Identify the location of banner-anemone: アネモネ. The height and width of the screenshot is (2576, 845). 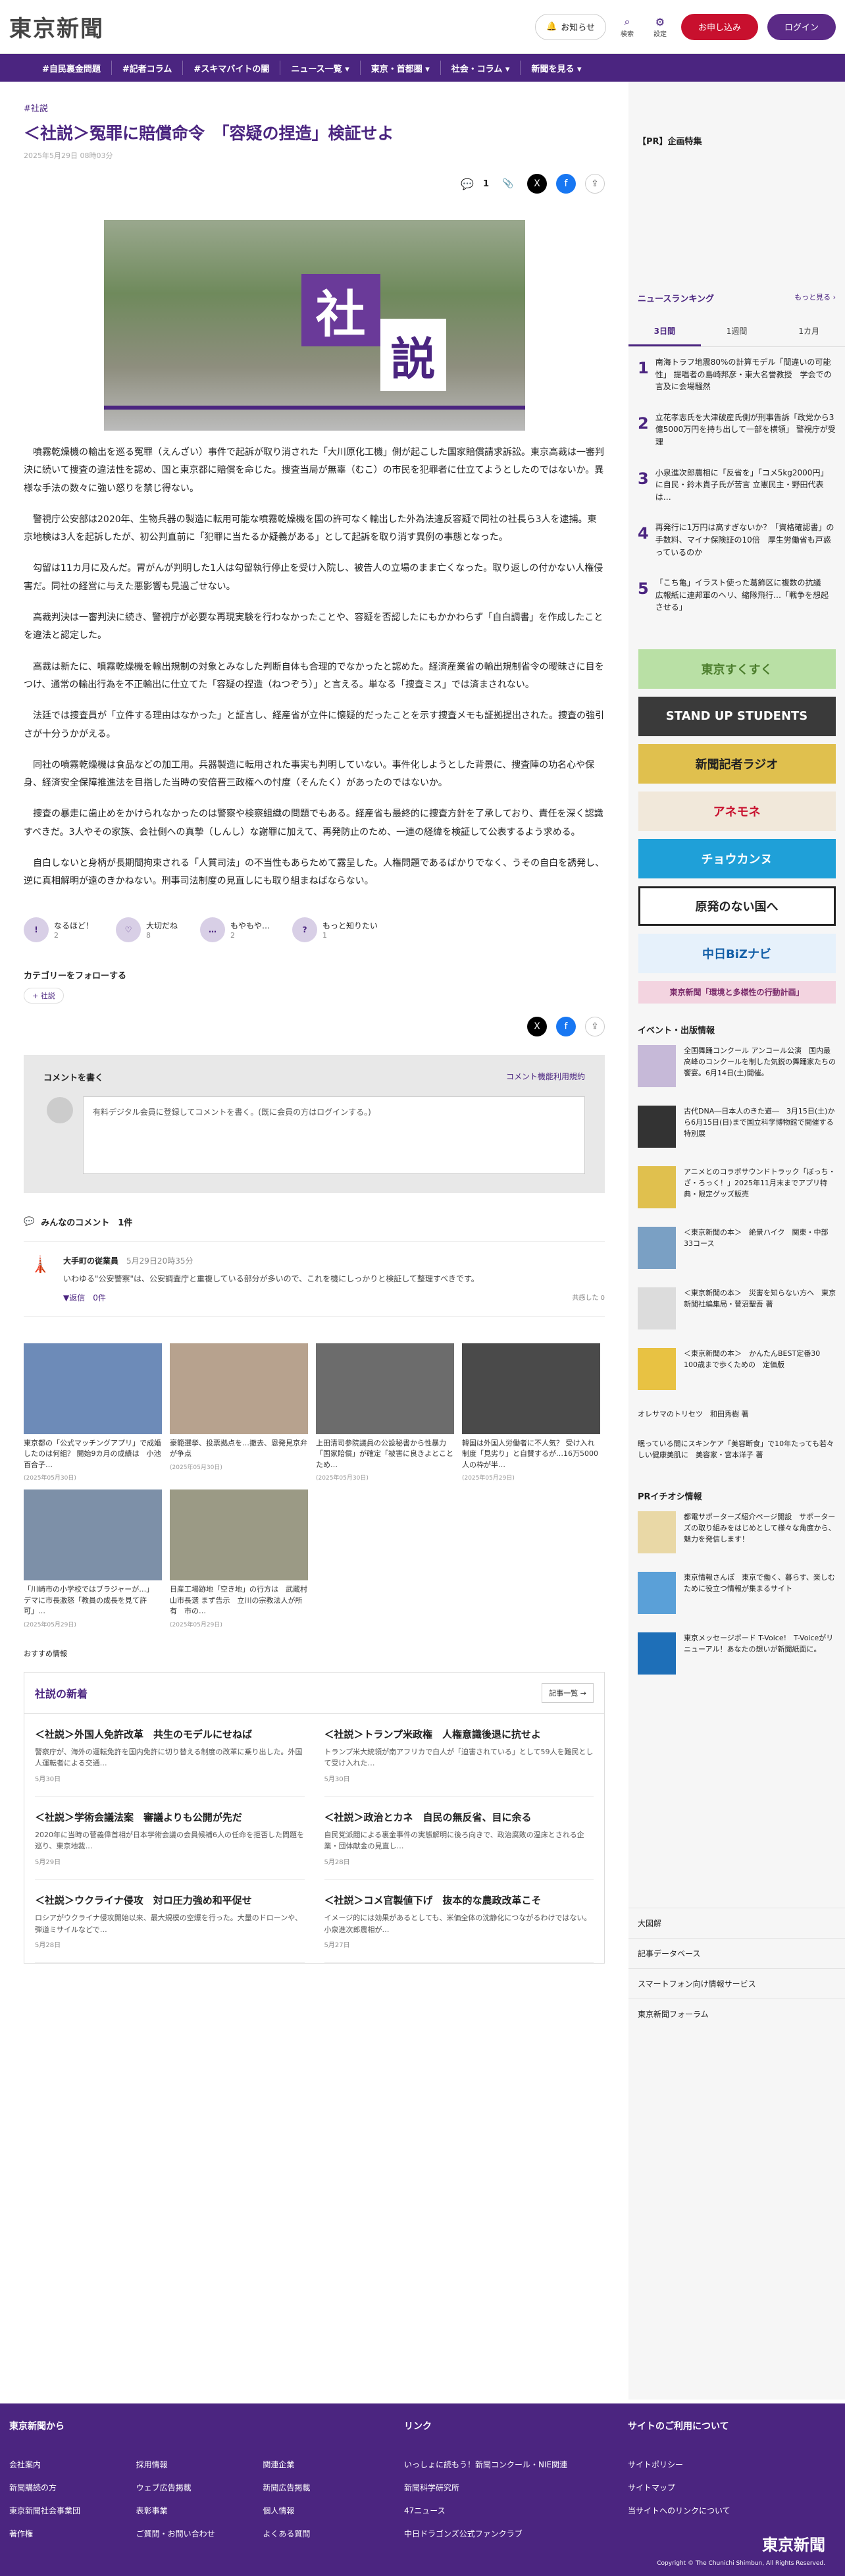
(737, 811).